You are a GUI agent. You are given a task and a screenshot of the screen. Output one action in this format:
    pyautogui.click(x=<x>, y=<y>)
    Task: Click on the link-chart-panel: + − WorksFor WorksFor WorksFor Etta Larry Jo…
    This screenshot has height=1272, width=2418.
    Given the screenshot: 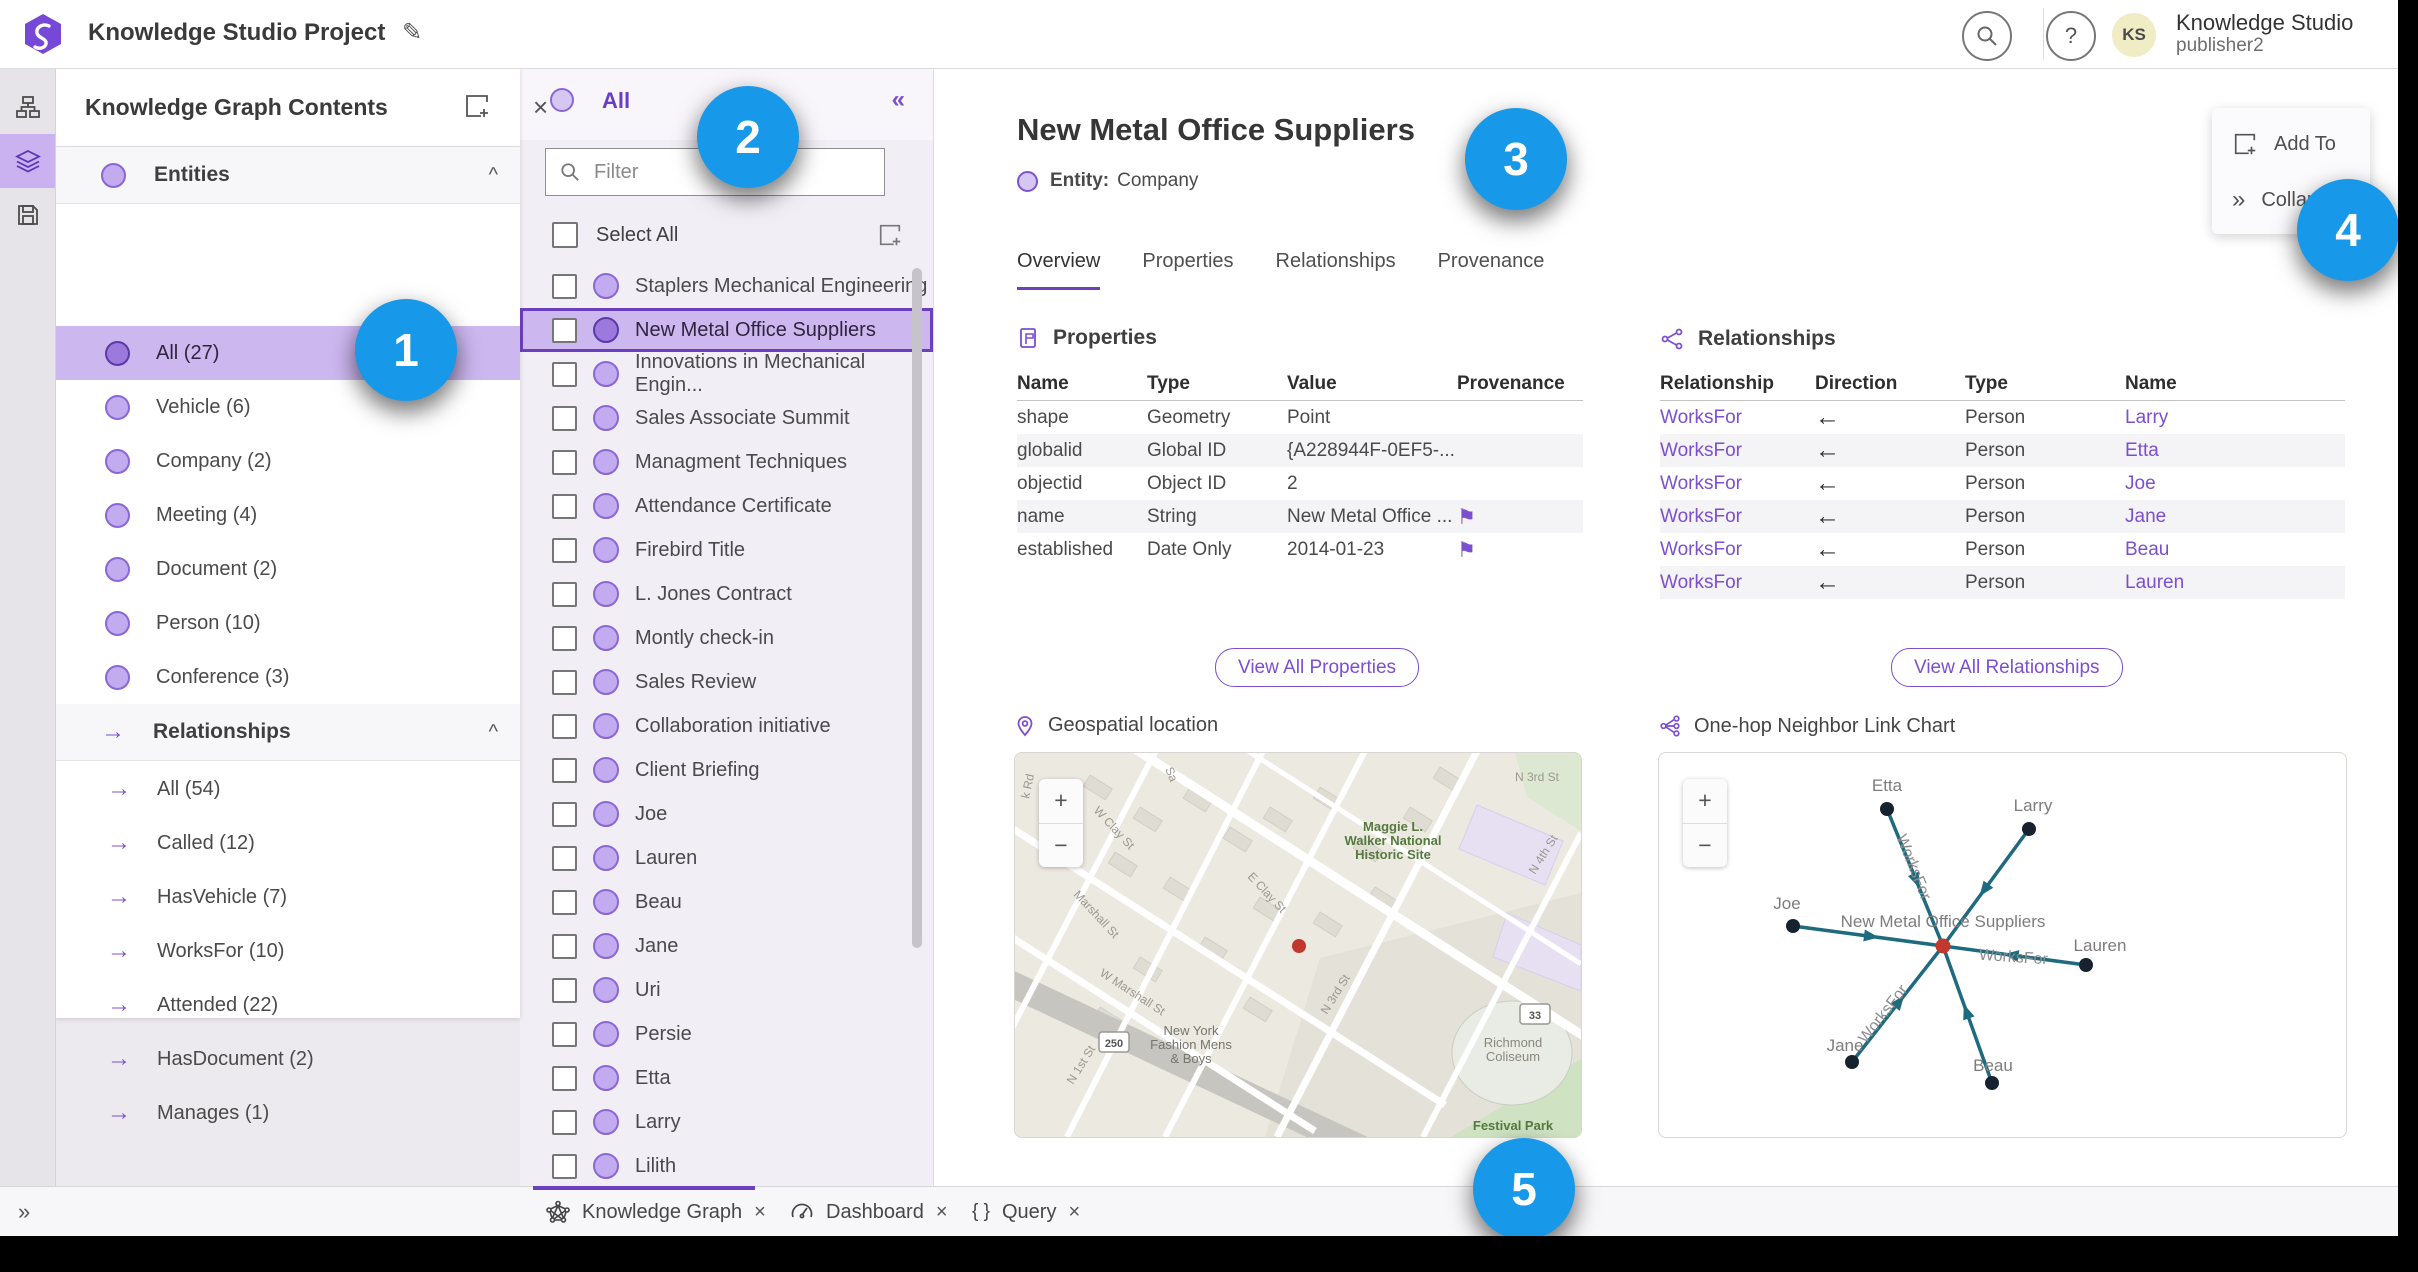 What is the action you would take?
    pyautogui.click(x=2002, y=945)
    